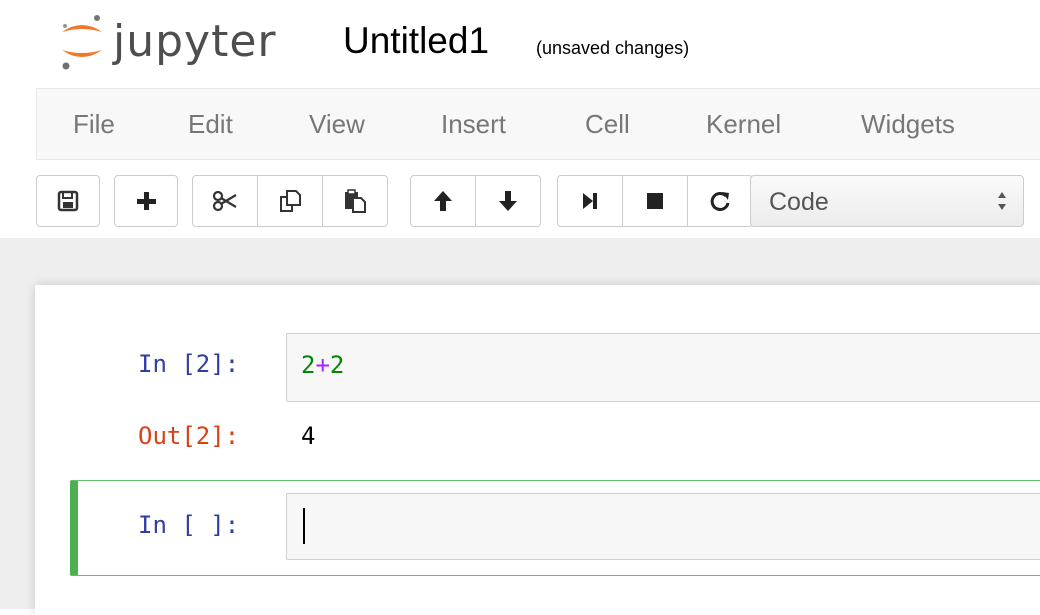  Describe the element at coordinates (1002, 201) in the screenshot. I see `select-arrows-icon` at that location.